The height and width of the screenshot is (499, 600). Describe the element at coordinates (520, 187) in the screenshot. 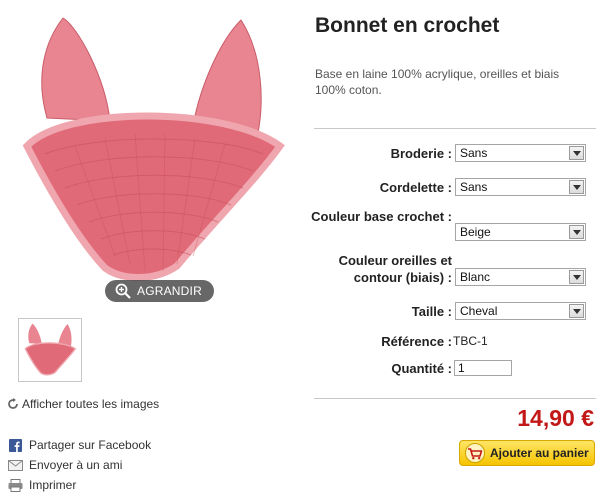

I see `select-cordelette: Sans` at that location.